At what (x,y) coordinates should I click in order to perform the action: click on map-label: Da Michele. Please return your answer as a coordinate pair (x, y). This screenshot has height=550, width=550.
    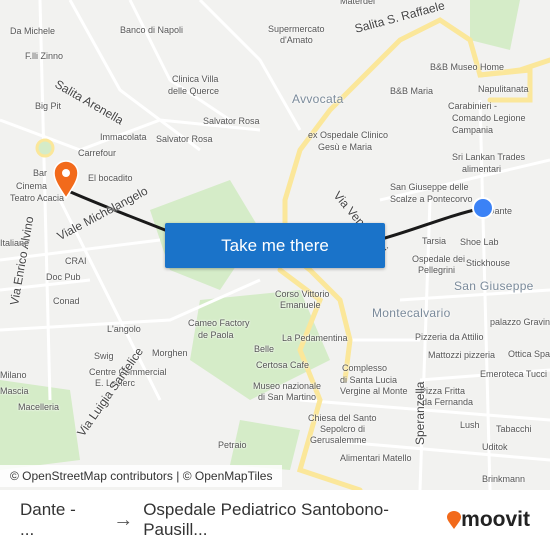
    Looking at the image, I should click on (33, 31).